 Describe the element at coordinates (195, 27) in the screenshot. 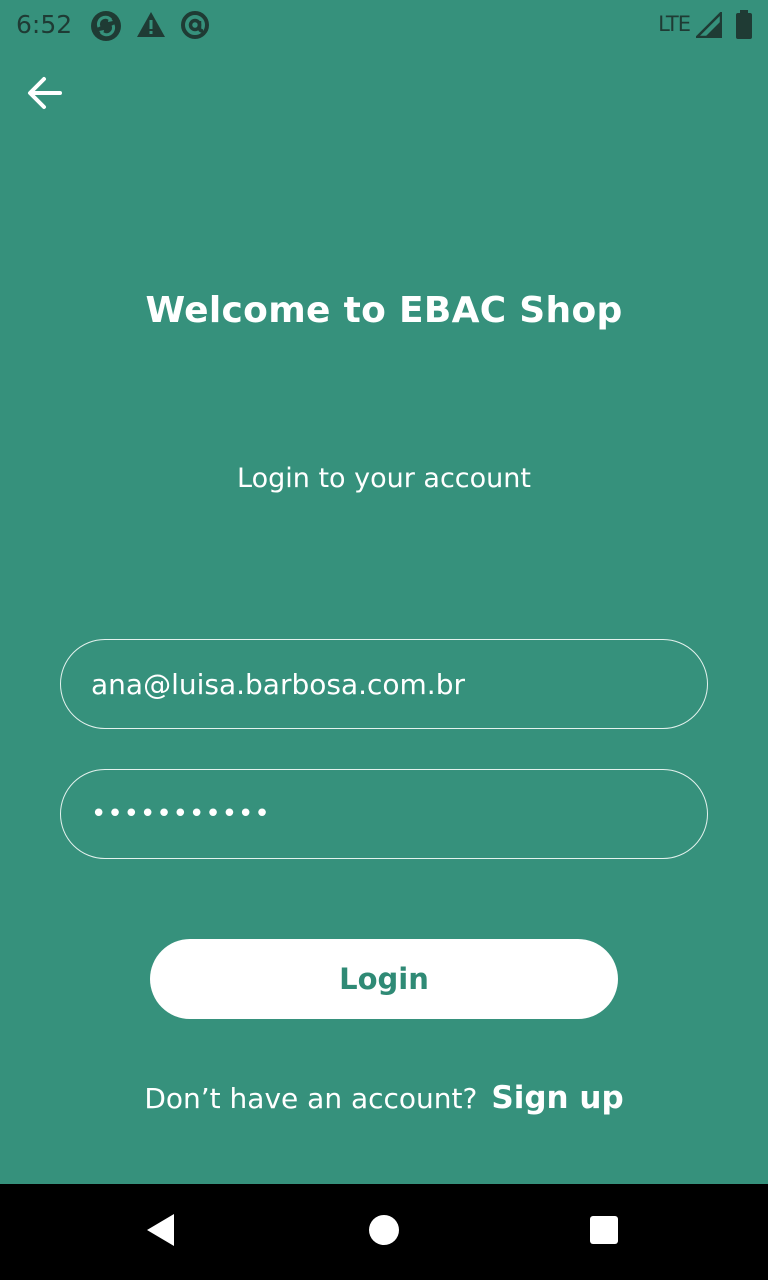

I see `at-sign-icon` at that location.